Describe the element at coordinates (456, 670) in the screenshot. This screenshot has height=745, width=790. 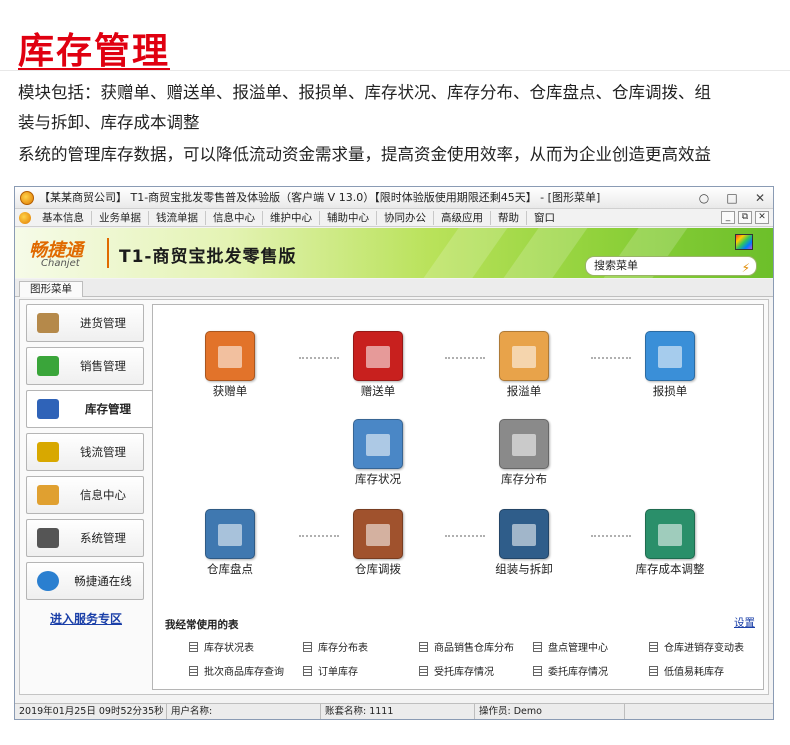
I see `favorite-report: 受托库存情况` at that location.